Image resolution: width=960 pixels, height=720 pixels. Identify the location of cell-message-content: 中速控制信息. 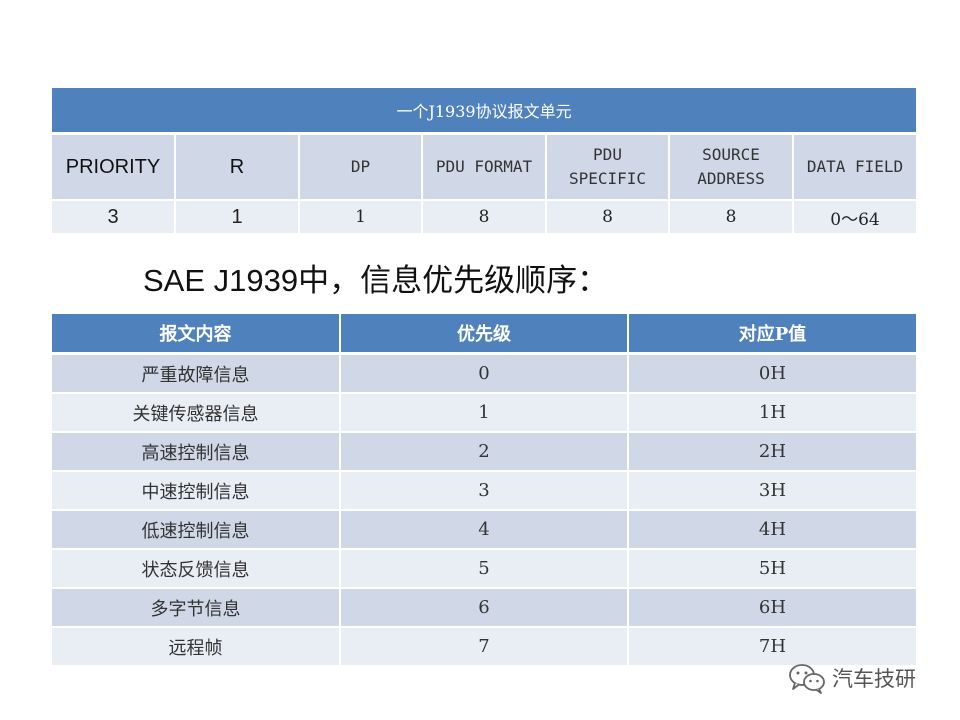
(196, 490).